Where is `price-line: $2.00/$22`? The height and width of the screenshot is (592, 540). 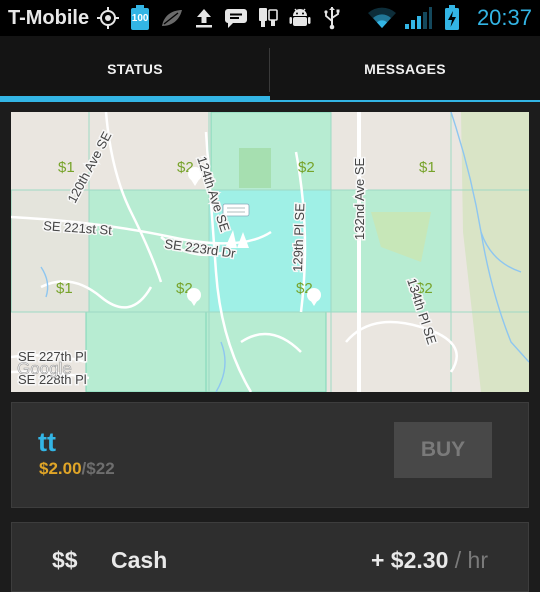
price-line: $2.00/$22 is located at coordinates (77, 469).